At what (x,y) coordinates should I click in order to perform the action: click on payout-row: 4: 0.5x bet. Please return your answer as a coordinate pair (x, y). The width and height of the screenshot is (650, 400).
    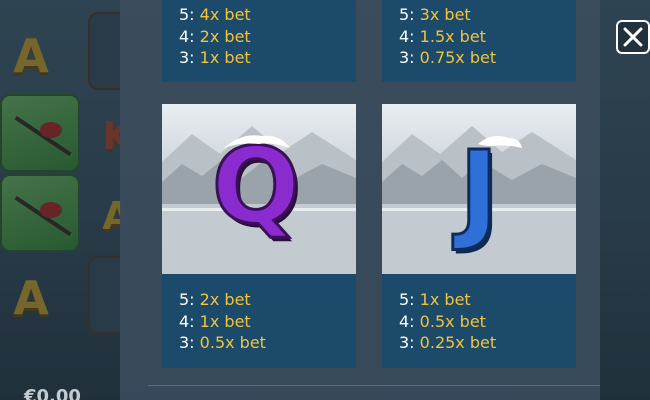
    Looking at the image, I should click on (442, 321).